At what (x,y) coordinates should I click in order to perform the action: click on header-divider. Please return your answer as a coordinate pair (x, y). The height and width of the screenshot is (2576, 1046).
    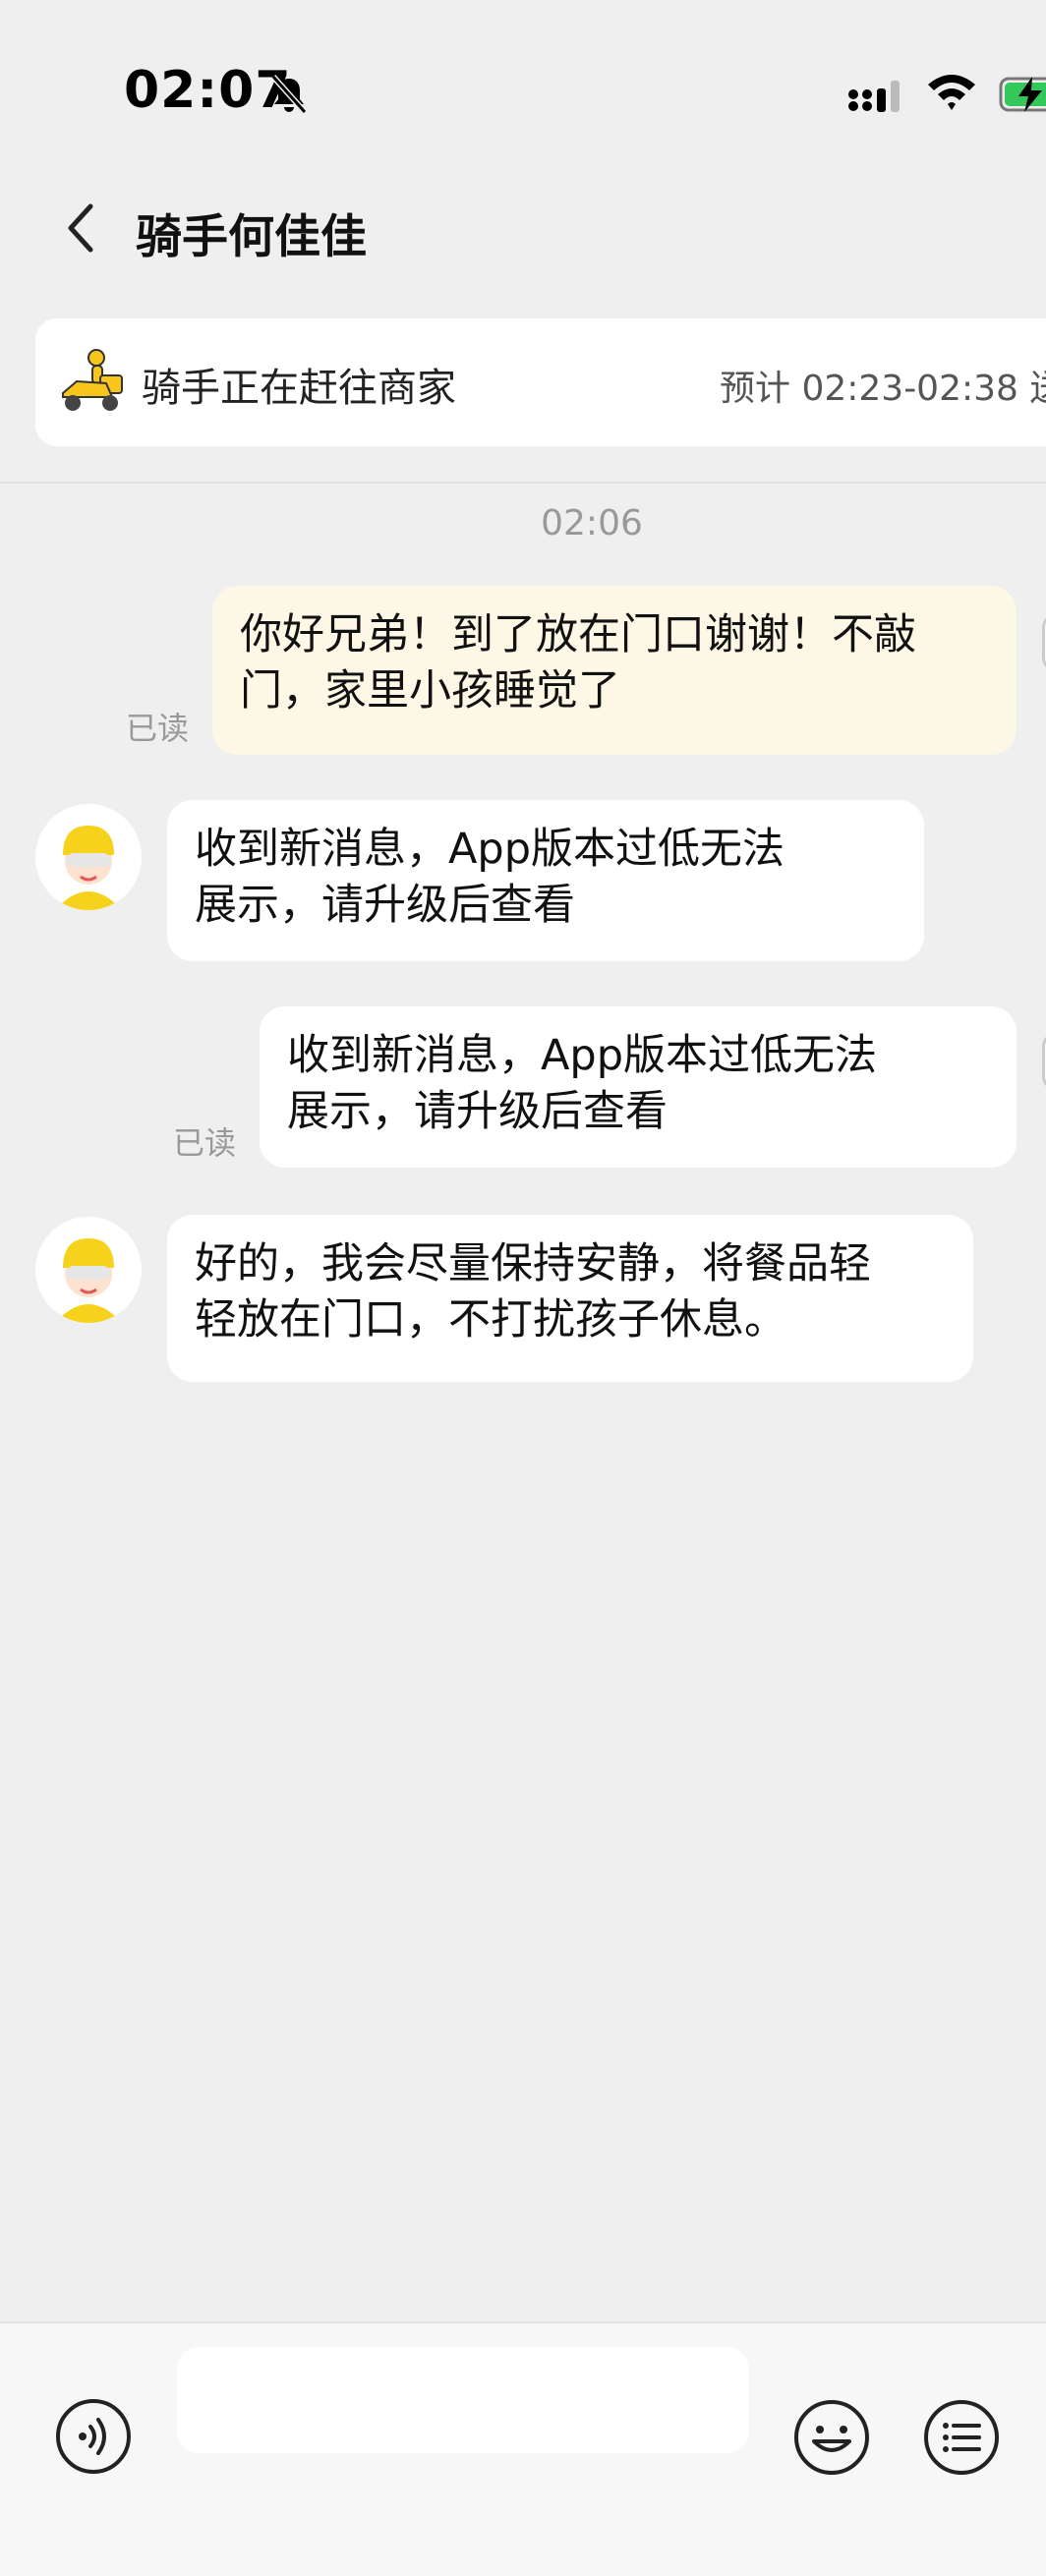
    Looking at the image, I should click on (523, 483).